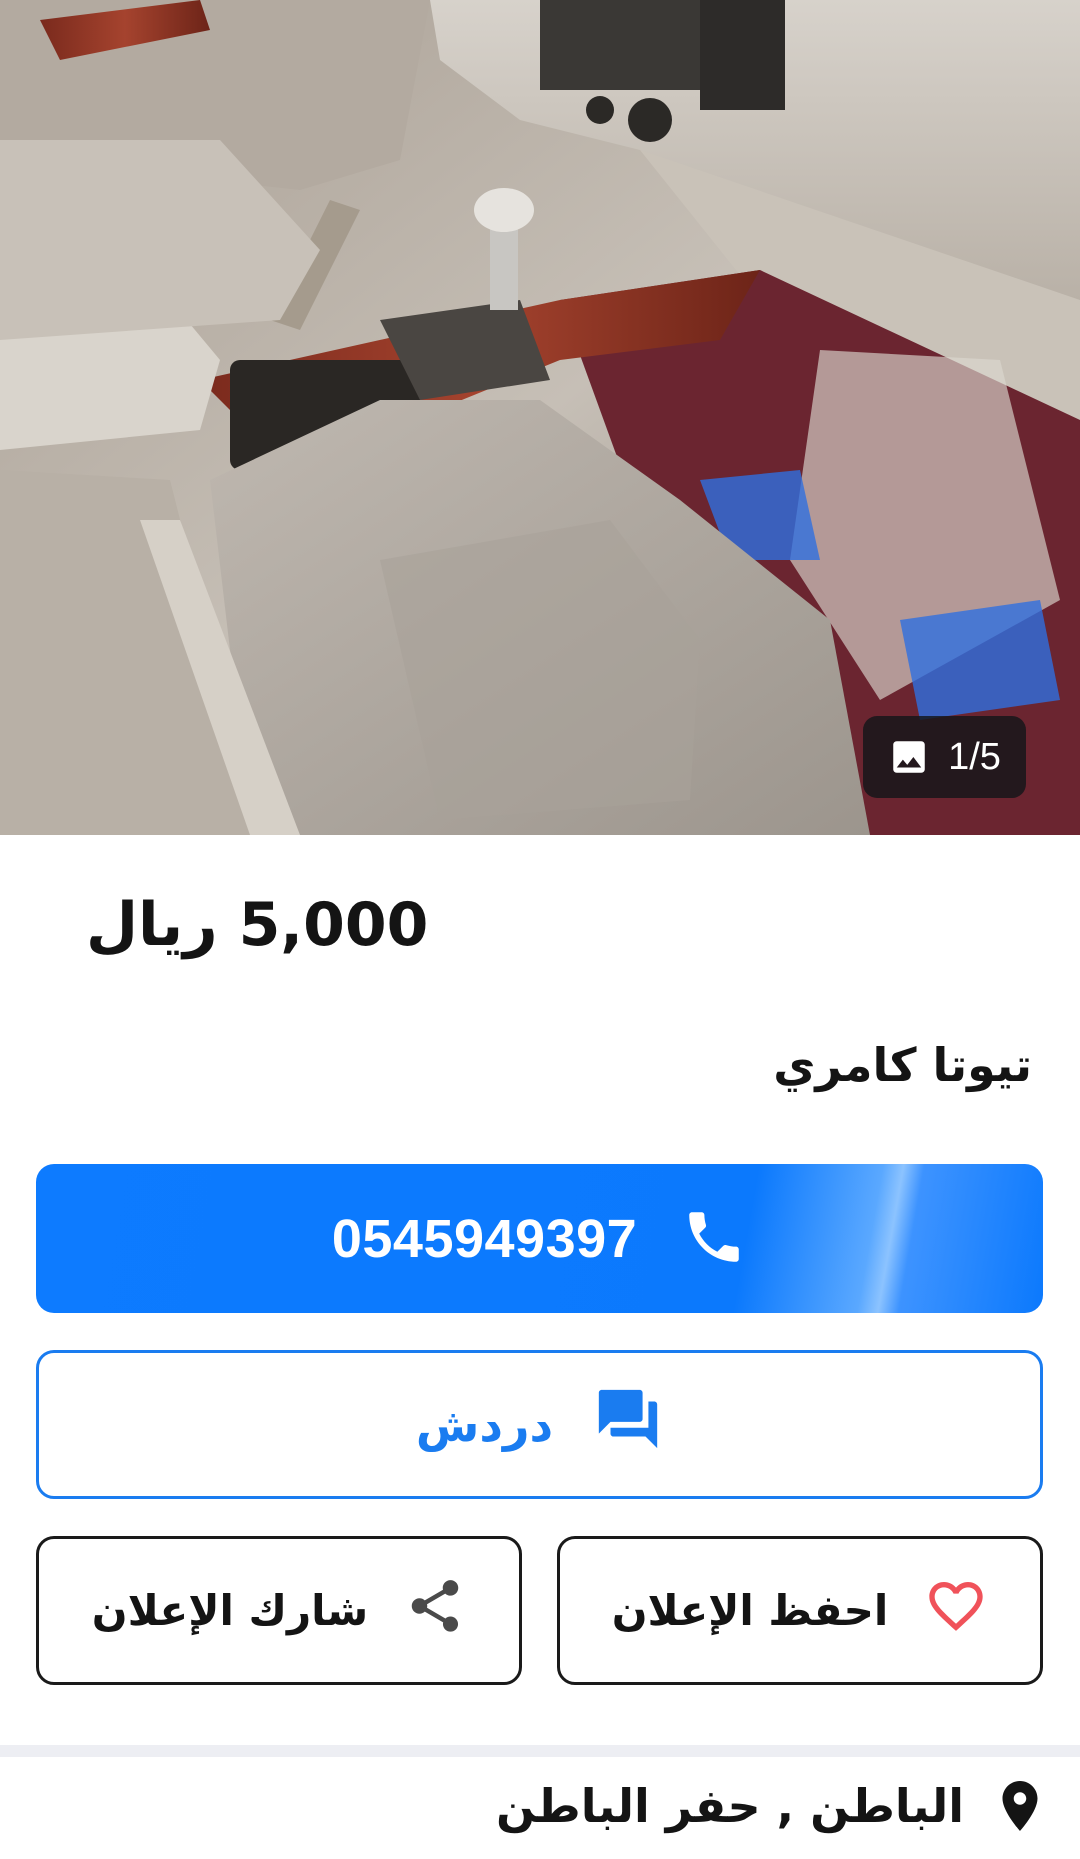  I want to click on image-icon, so click(909, 757).